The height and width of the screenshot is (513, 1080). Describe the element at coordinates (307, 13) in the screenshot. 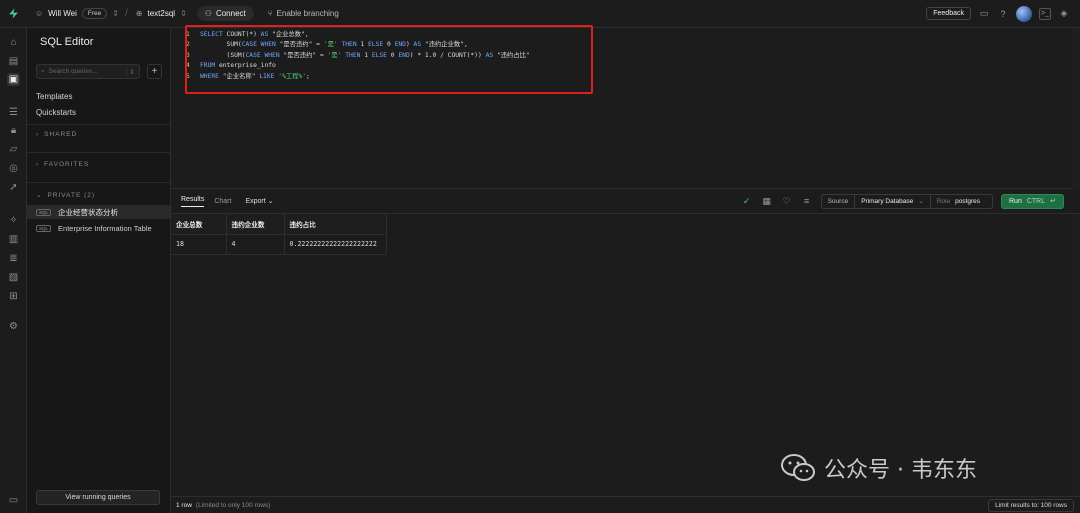

I see `branching-label: Enable branching` at that location.